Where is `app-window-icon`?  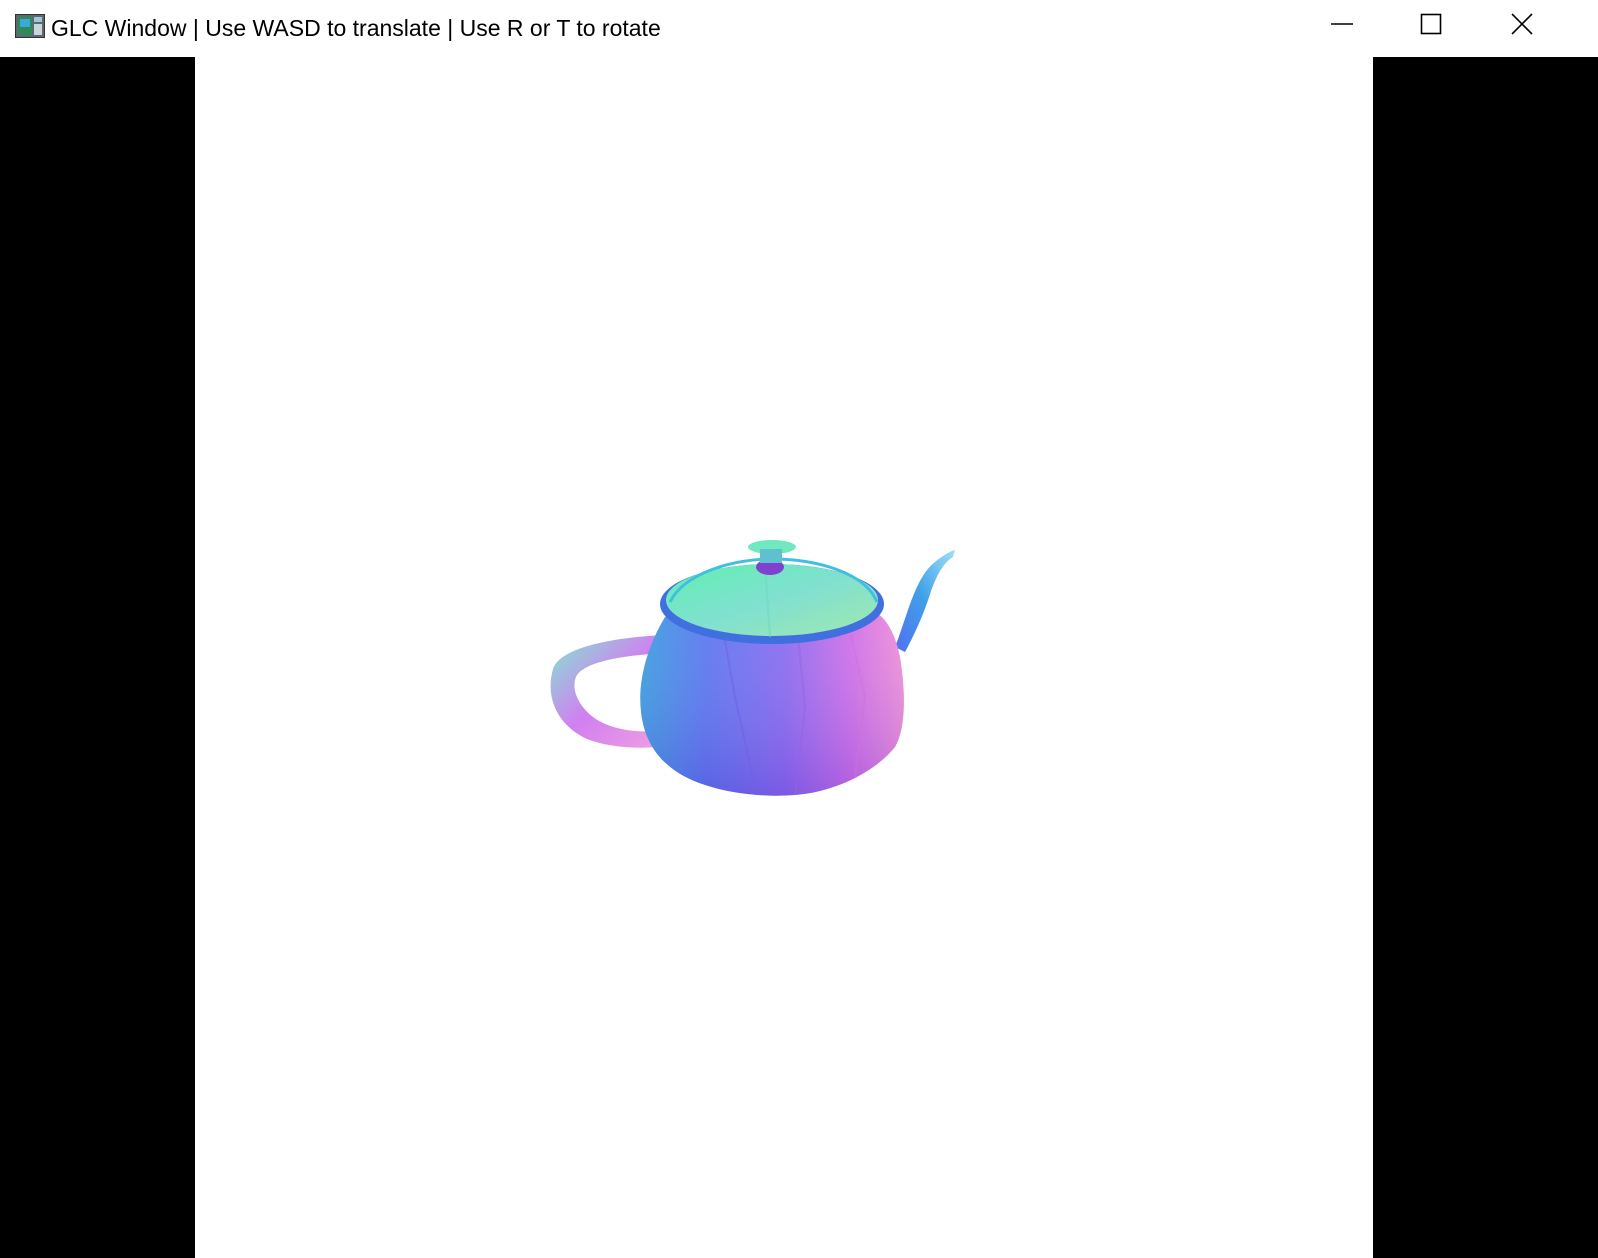 app-window-icon is located at coordinates (30, 26).